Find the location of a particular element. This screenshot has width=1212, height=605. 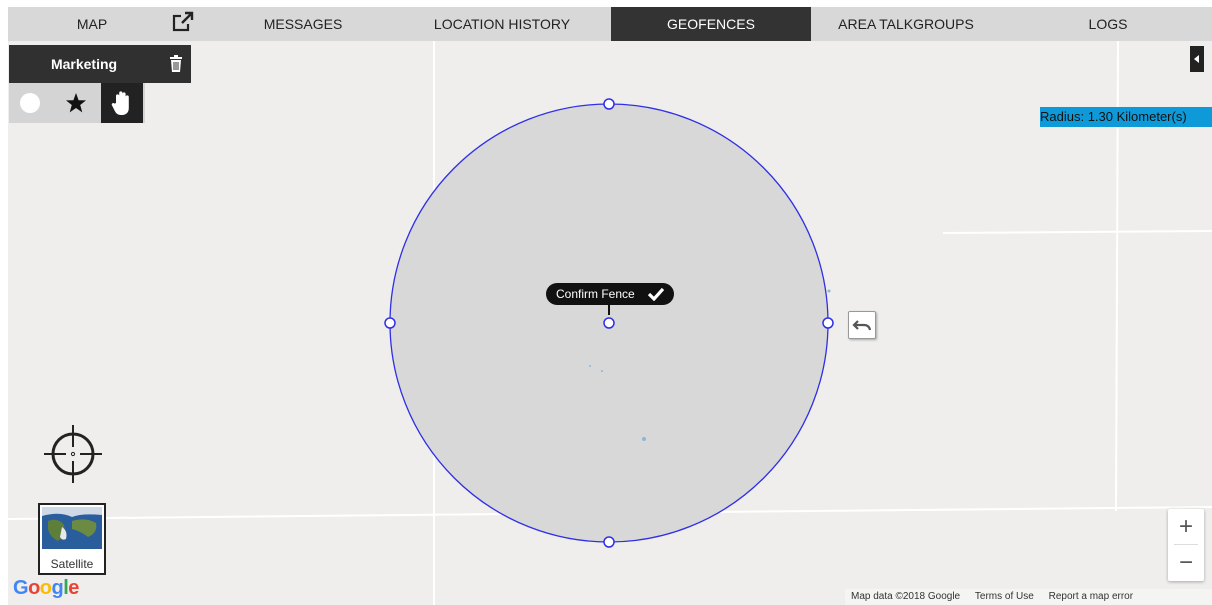

caret-left-icon is located at coordinates (1196, 59).